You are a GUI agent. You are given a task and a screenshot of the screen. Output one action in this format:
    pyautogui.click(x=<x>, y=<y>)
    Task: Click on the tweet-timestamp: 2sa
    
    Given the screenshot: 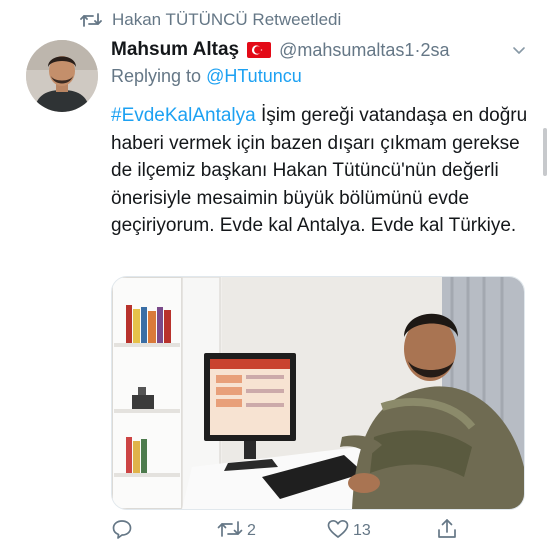 What is the action you would take?
    pyautogui.click(x=434, y=50)
    